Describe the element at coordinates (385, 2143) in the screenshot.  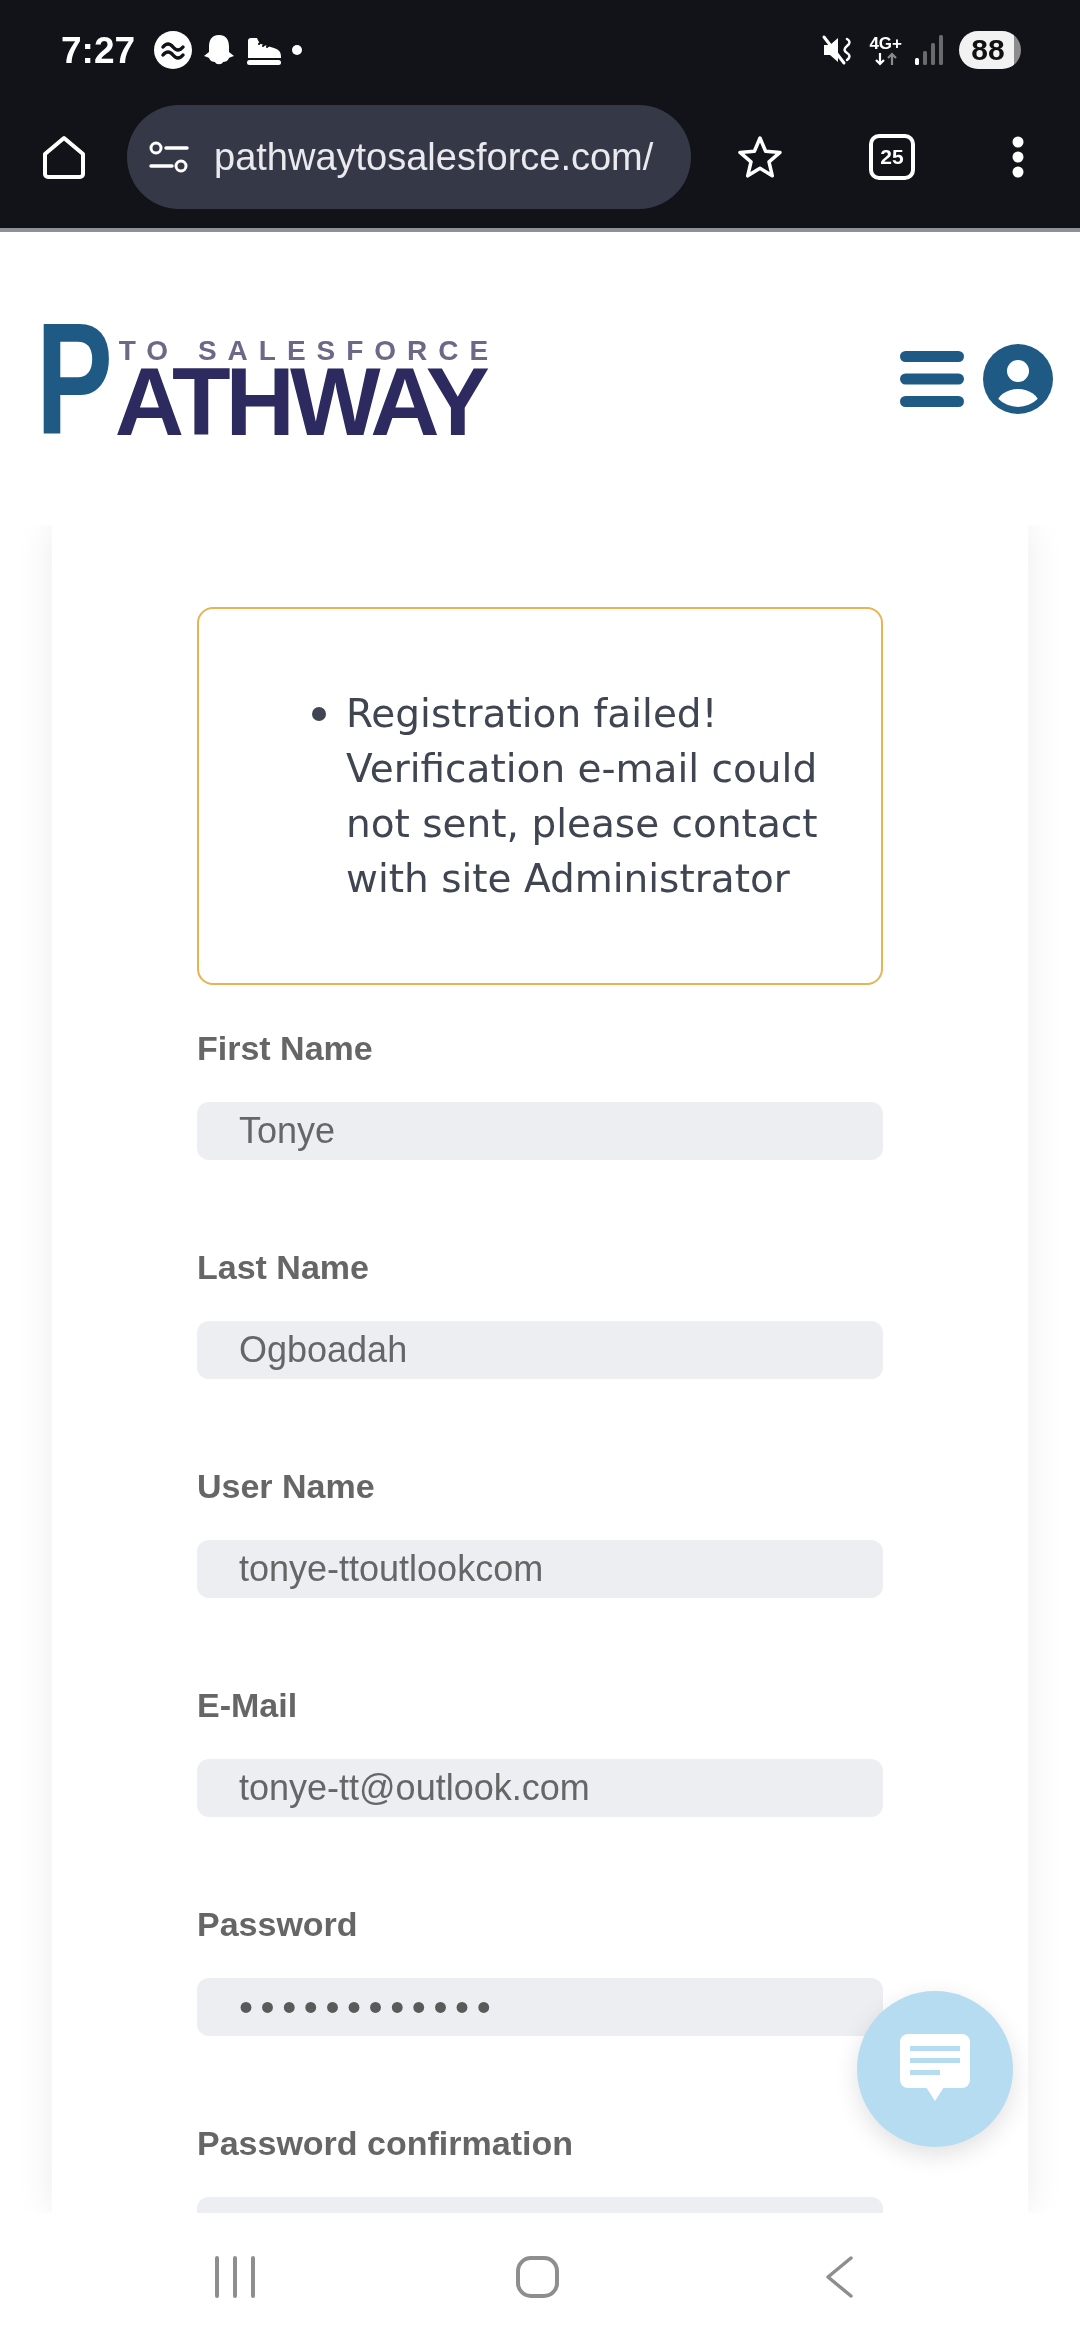
I see `field-label: Password confirmation` at that location.